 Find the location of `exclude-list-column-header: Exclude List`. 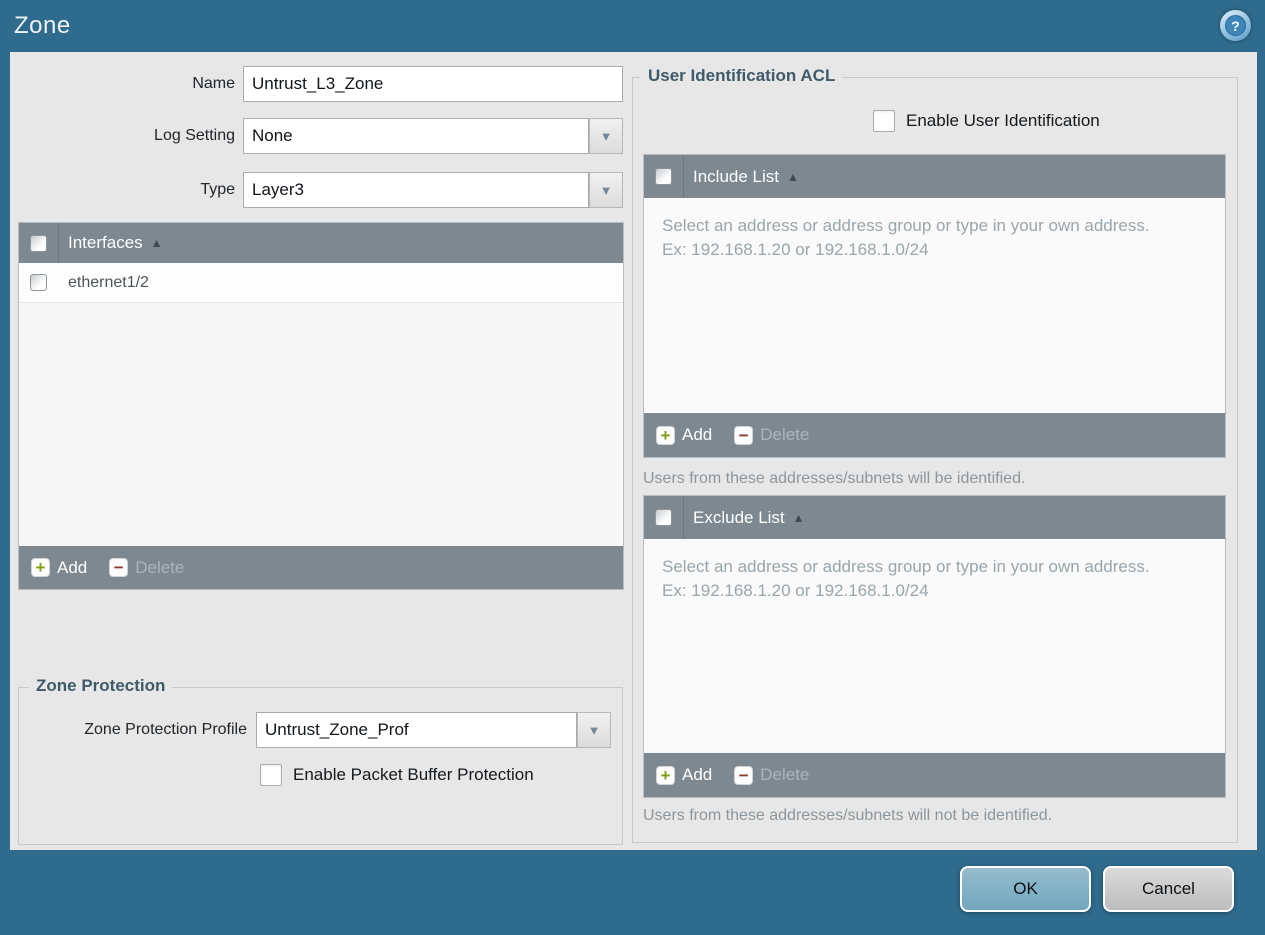

exclude-list-column-header: Exclude List is located at coordinates (739, 518).